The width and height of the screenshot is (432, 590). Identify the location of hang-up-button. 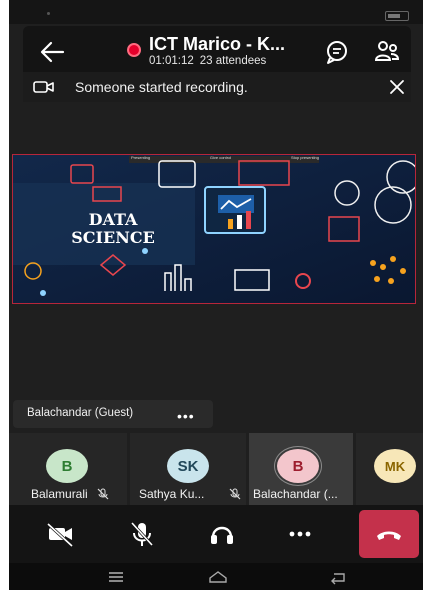
(389, 534).